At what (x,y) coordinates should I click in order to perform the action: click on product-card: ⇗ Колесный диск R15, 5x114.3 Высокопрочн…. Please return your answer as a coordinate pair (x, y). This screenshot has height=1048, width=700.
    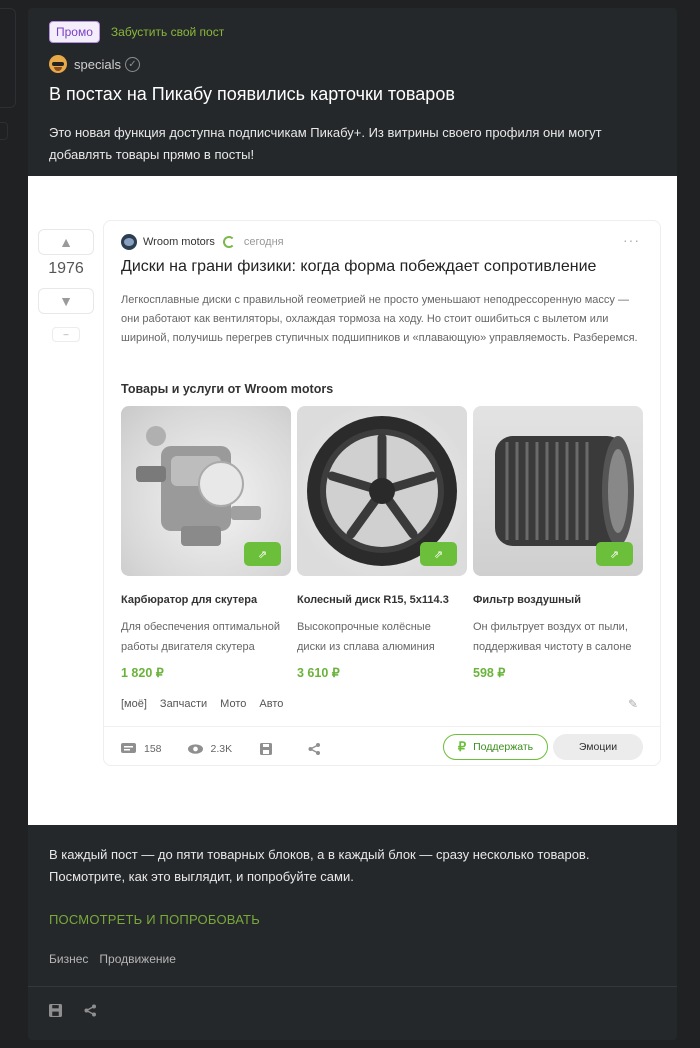
    Looking at the image, I should click on (382, 543).